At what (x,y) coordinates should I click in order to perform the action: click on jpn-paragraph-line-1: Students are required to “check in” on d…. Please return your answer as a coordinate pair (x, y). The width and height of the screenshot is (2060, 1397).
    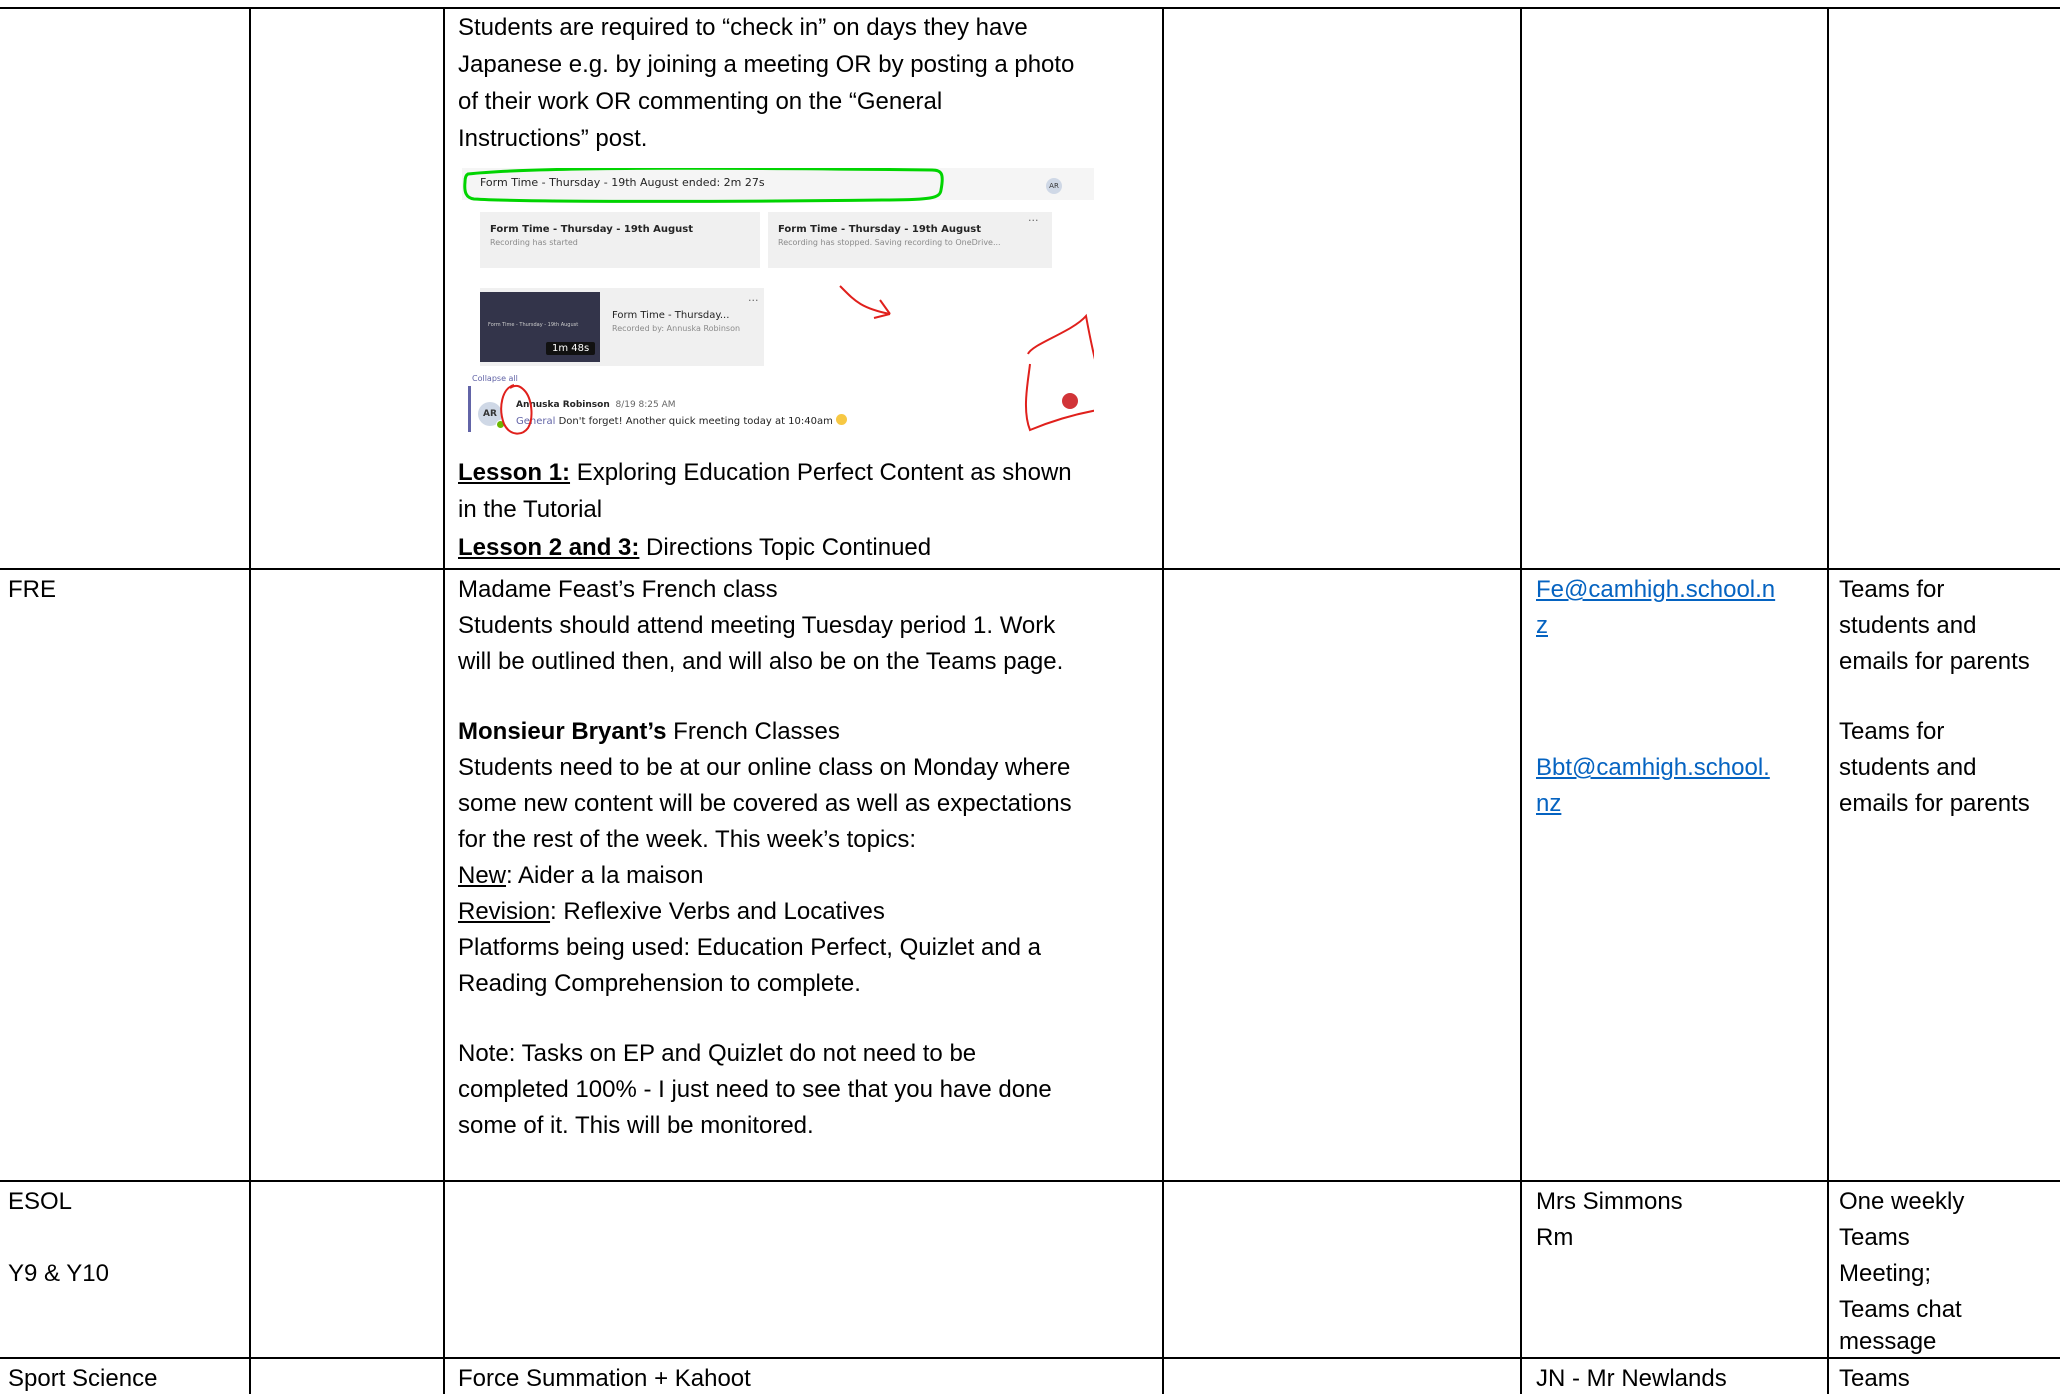
    Looking at the image, I should click on (743, 27).